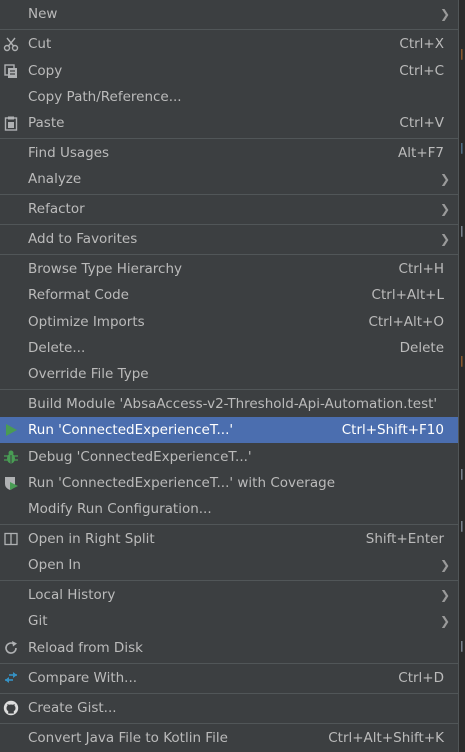  Describe the element at coordinates (421, 269) in the screenshot. I see `menu-item-shortcut: Ctrl+H` at that location.